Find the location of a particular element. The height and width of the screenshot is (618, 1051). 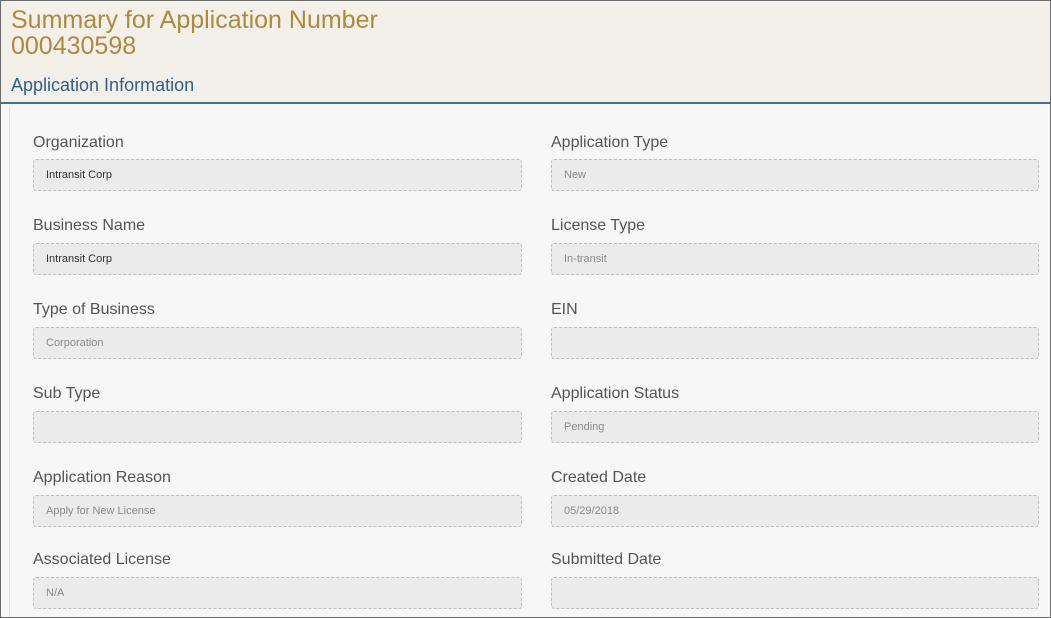

application-status-label: Application Status is located at coordinates (615, 393).